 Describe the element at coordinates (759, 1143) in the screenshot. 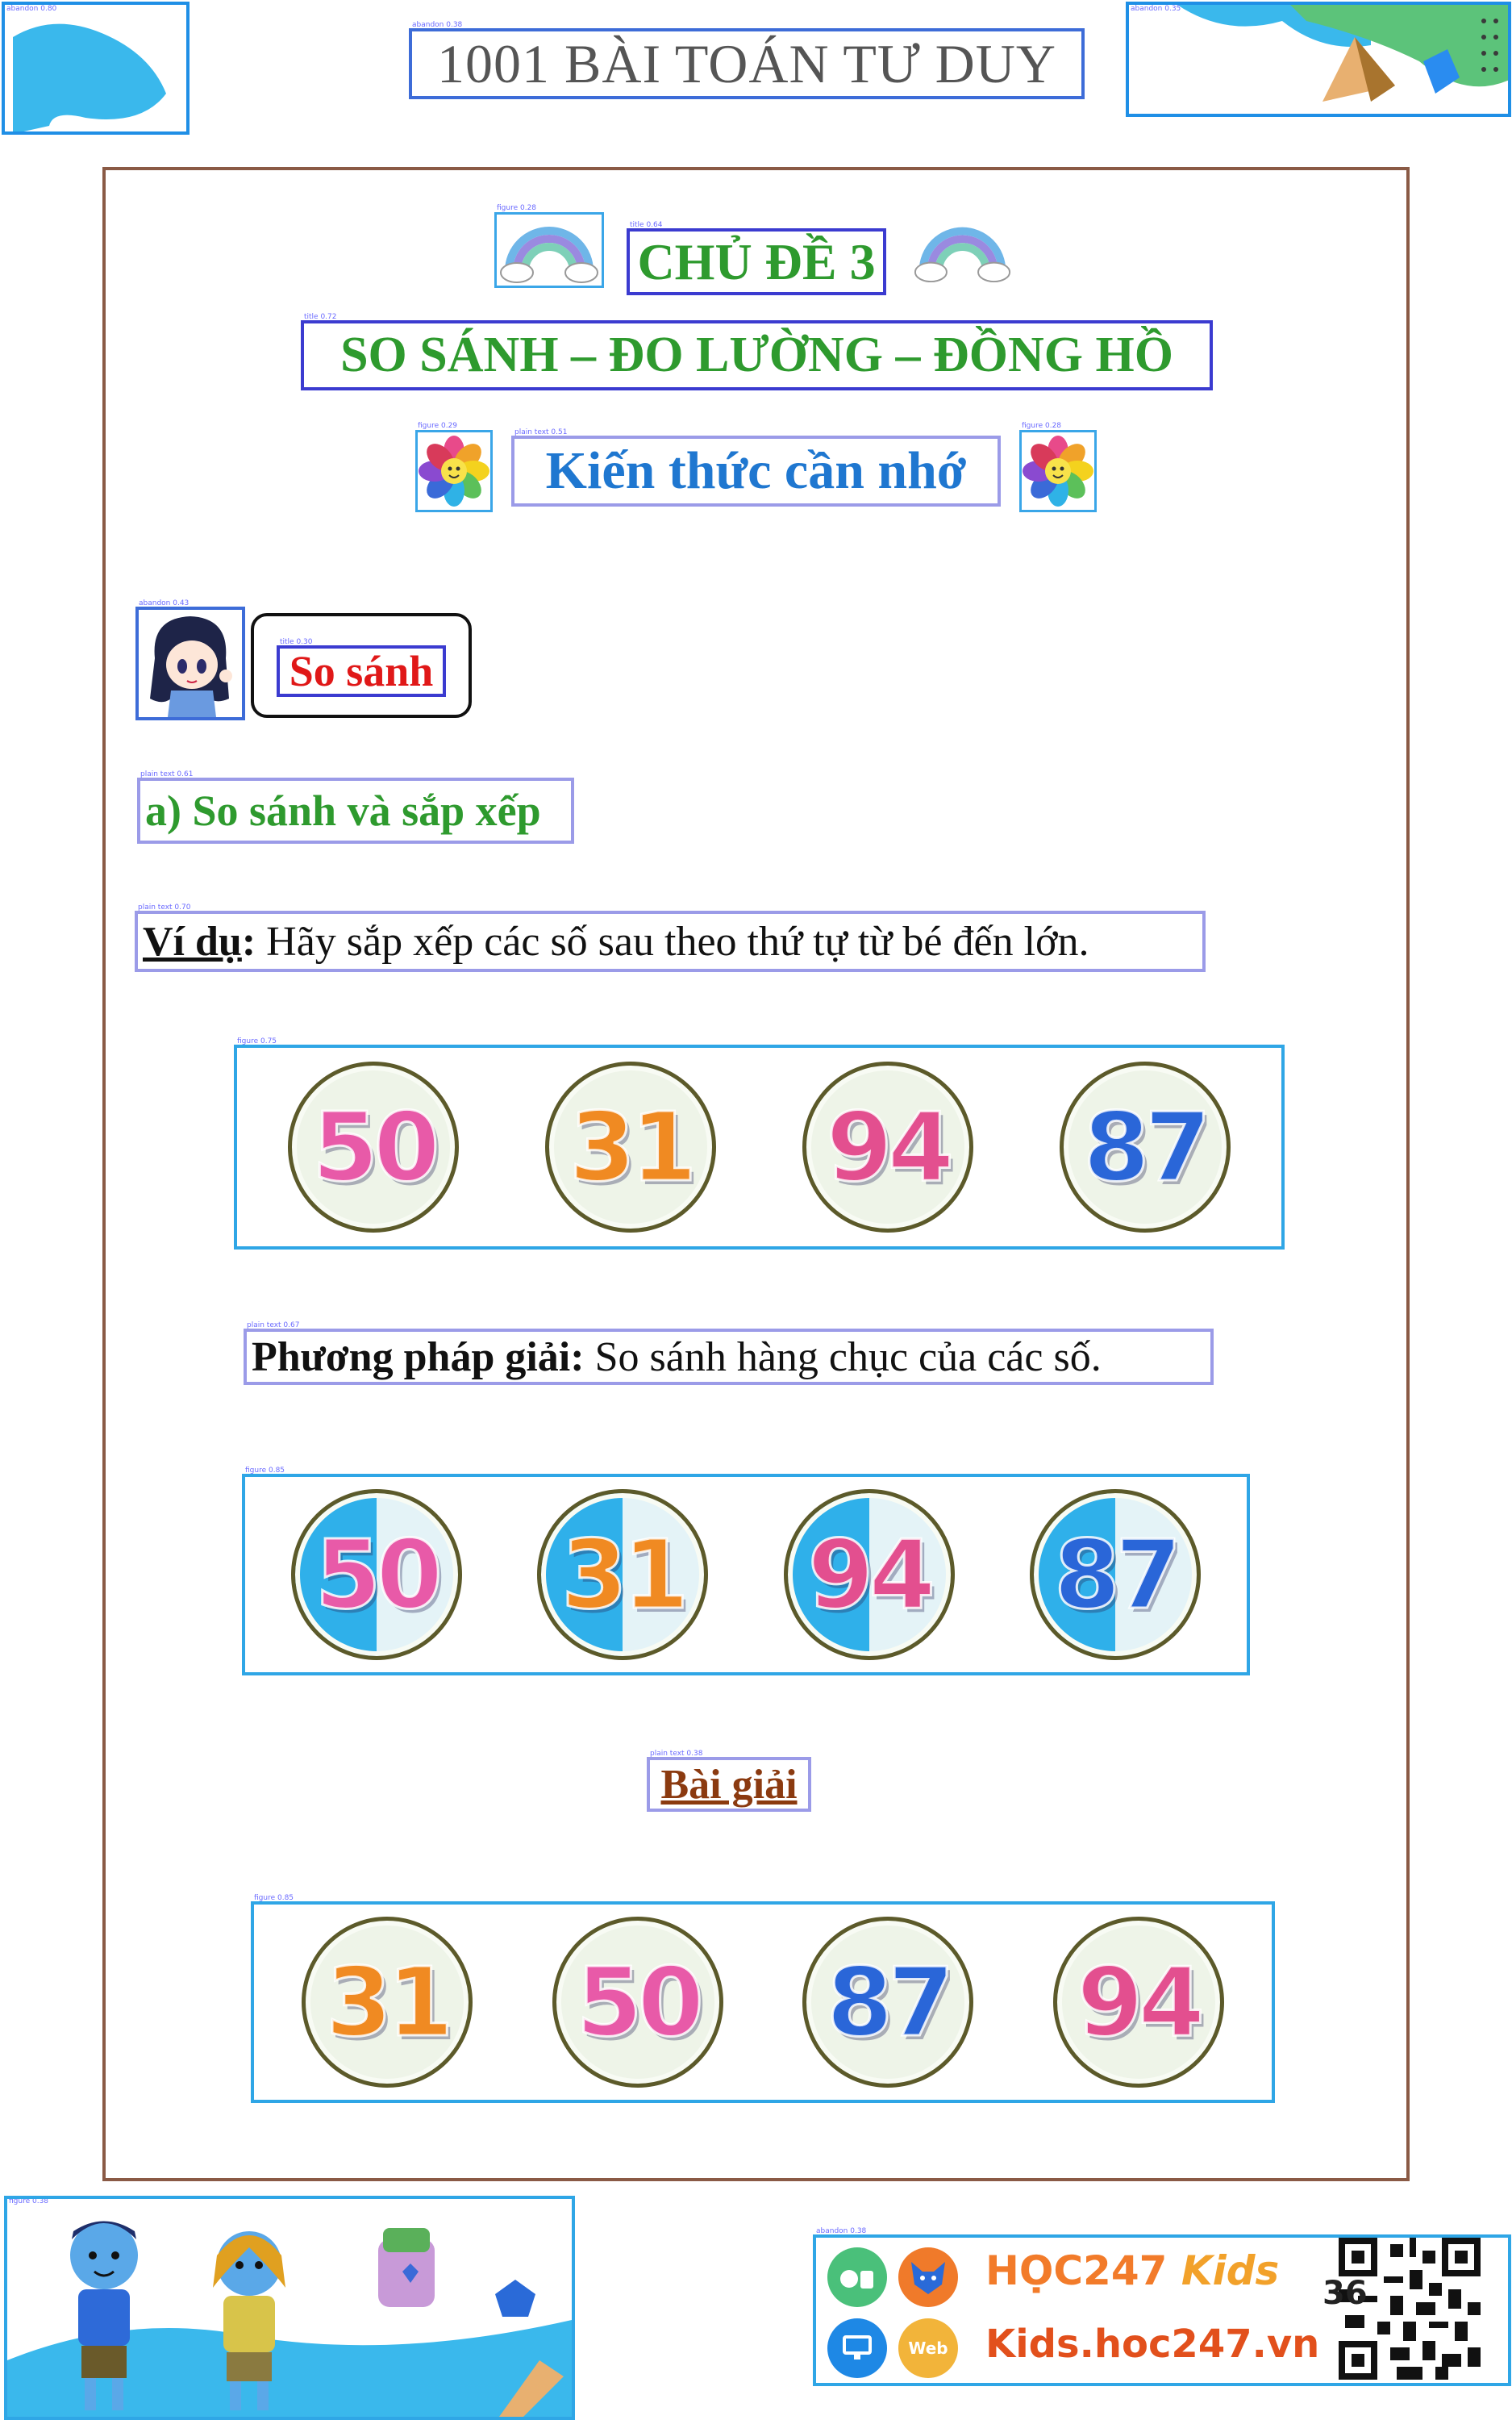

I see `numbers-original-figure: figure 0.75 50 31 94 87` at that location.